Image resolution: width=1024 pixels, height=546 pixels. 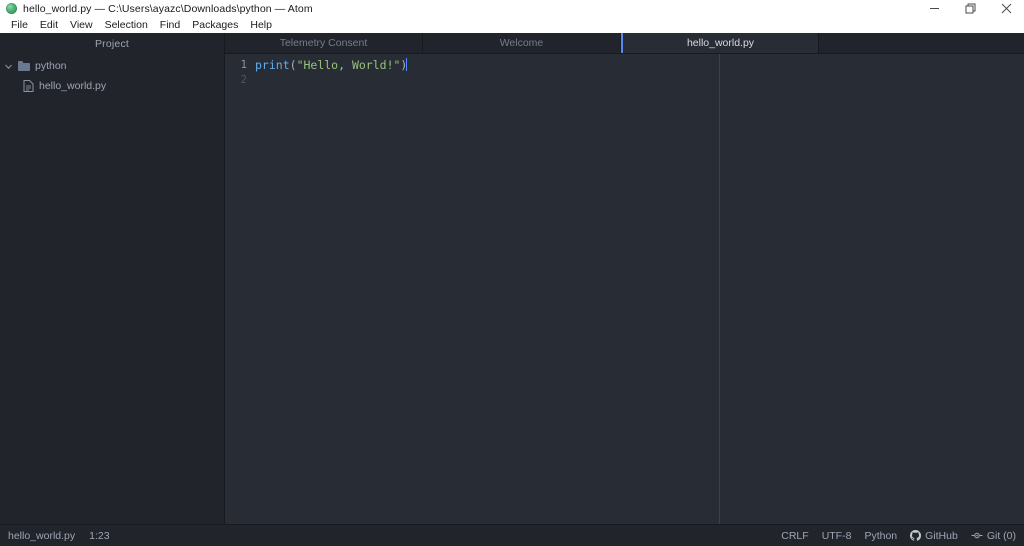 What do you see at coordinates (41, 536) in the screenshot?
I see `status-file-name: hello_world.py` at bounding box center [41, 536].